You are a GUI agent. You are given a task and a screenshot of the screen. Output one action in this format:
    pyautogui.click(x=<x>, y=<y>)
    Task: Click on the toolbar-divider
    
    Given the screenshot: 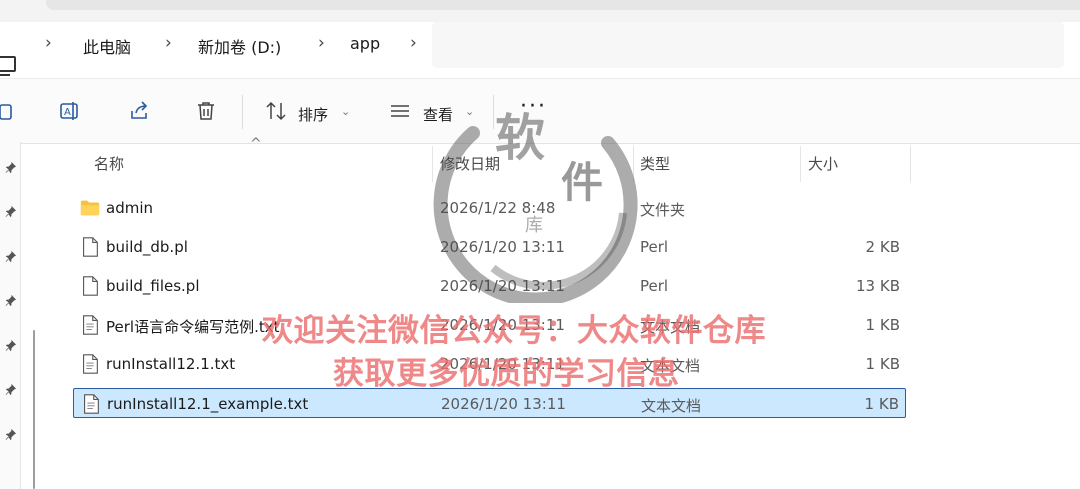 What is the action you would take?
    pyautogui.click(x=242, y=112)
    